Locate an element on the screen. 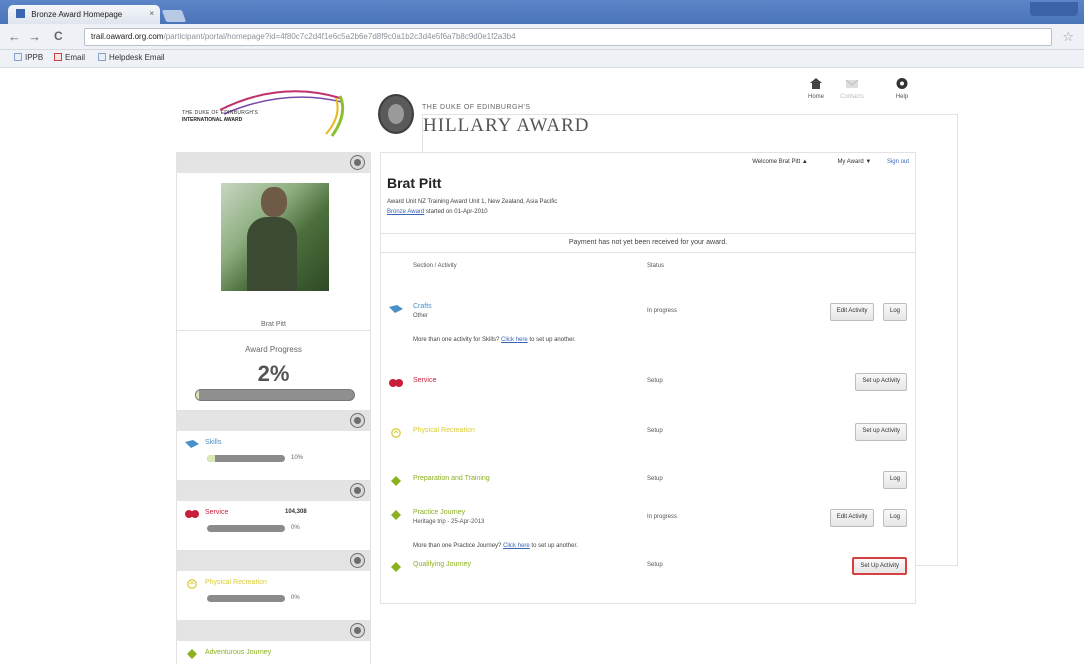 Image resolution: width=1084 pixels, height=664 pixels. award-progress-label: Award Progress is located at coordinates (273, 349).